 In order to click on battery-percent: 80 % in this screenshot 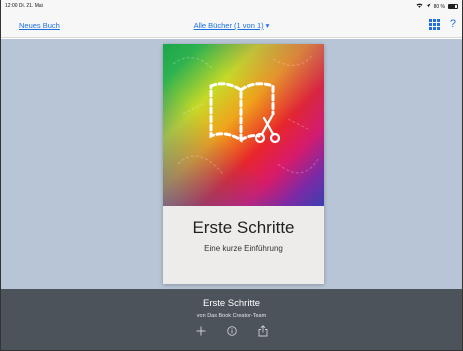, I will do `click(439, 6)`.